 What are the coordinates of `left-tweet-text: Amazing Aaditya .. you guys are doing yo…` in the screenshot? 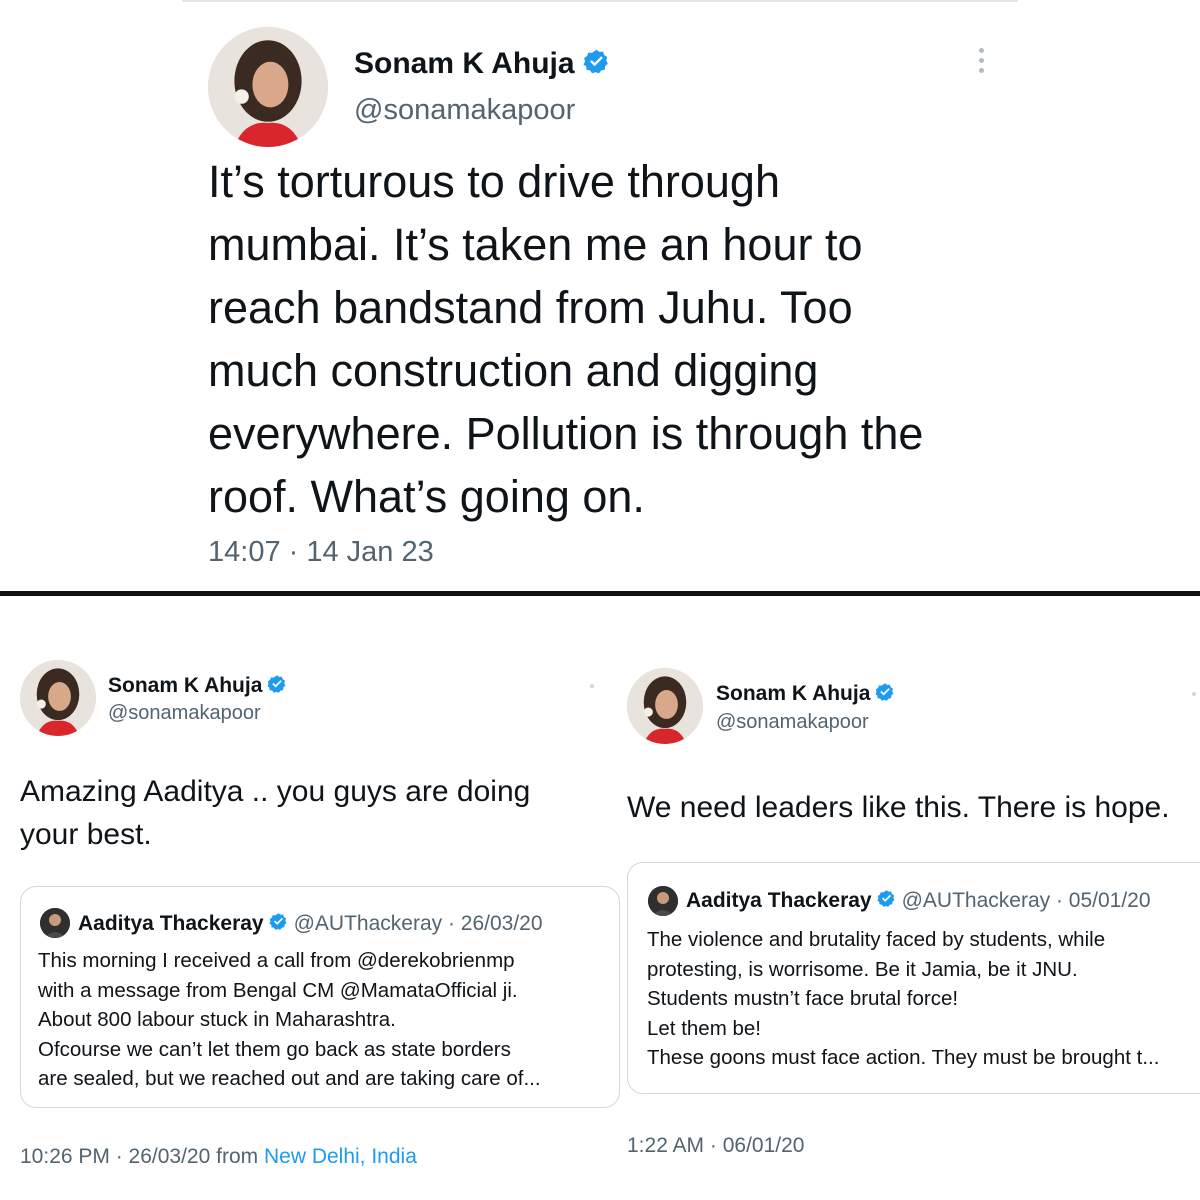 It's located at (305, 813).